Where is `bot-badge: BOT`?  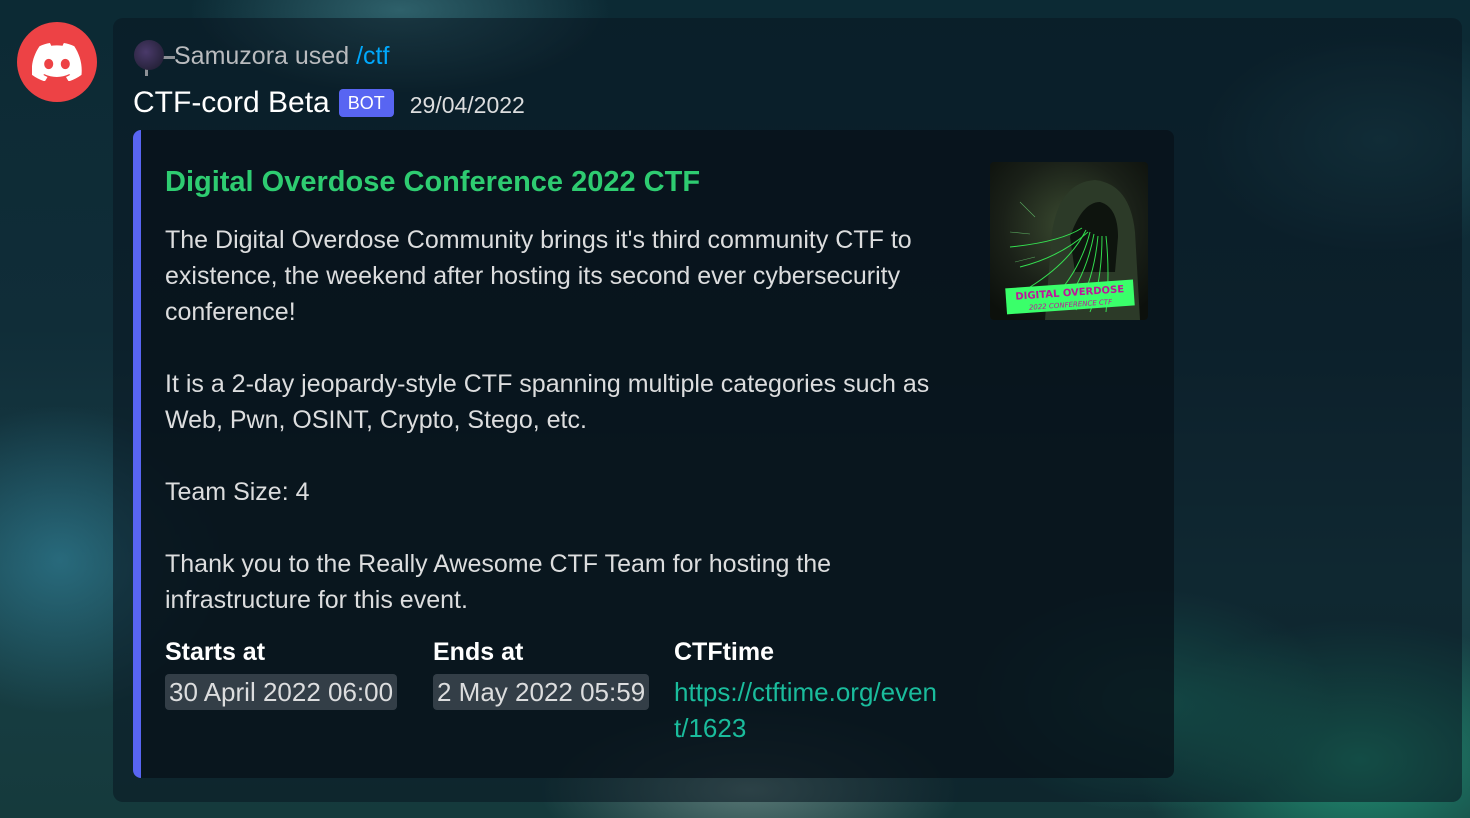 bot-badge: BOT is located at coordinates (366, 103).